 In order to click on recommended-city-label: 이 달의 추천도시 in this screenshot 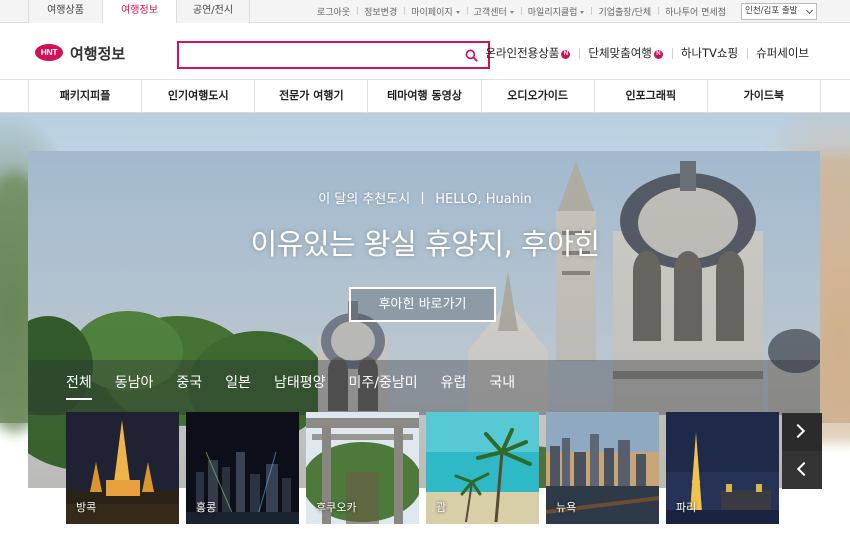, I will do `click(364, 199)`.